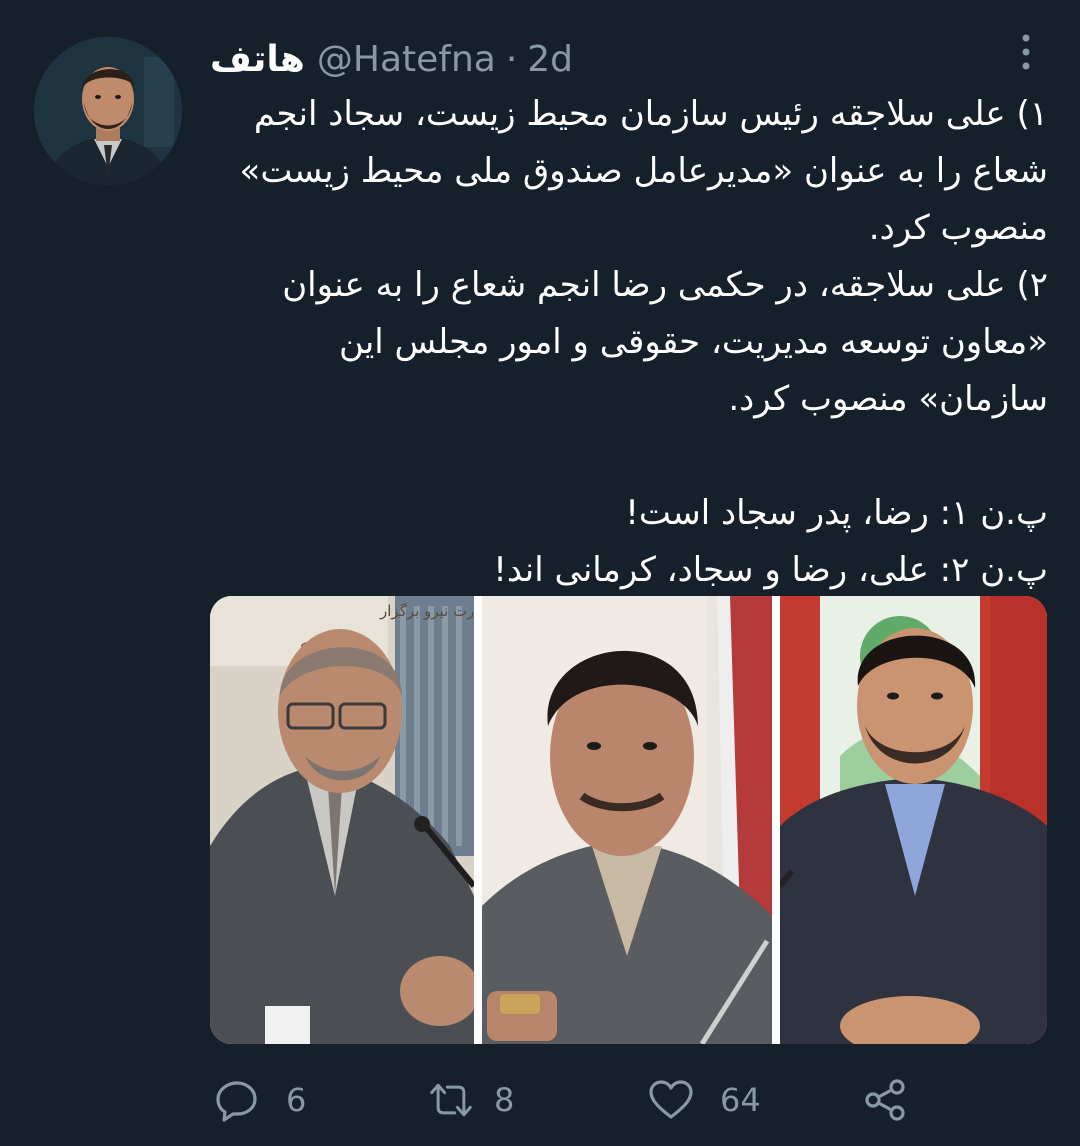 The height and width of the screenshot is (1146, 1080). Describe the element at coordinates (426, 611) in the screenshot. I see `banner-text-line-1: وزارت نیرو برگزار` at that location.